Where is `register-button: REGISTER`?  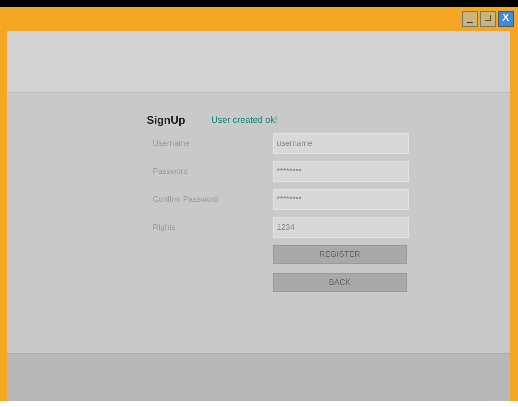
register-button: REGISTER is located at coordinates (340, 254).